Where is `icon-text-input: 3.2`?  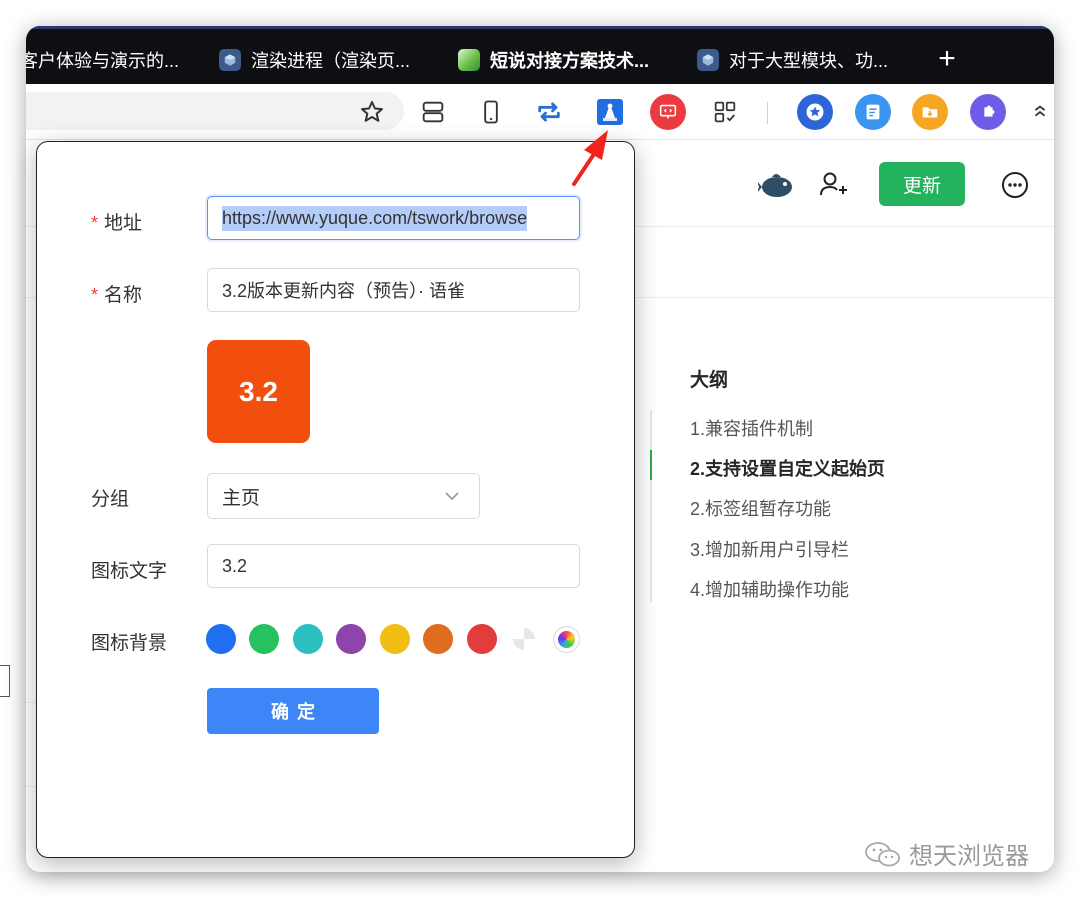 icon-text-input: 3.2 is located at coordinates (393, 566).